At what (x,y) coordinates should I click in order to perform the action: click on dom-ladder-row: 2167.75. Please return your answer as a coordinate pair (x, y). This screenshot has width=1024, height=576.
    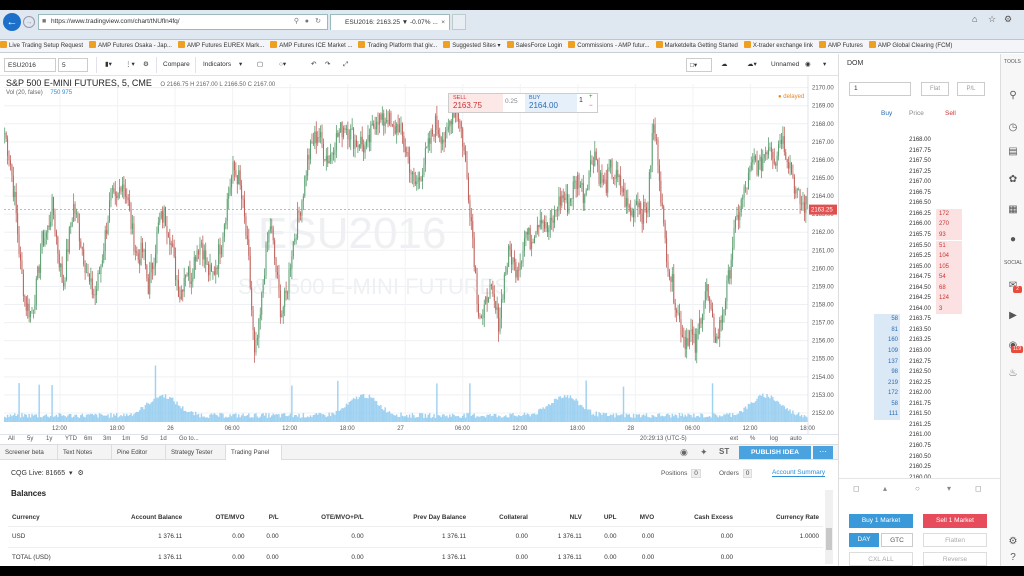
    Looking at the image, I should click on (919, 151).